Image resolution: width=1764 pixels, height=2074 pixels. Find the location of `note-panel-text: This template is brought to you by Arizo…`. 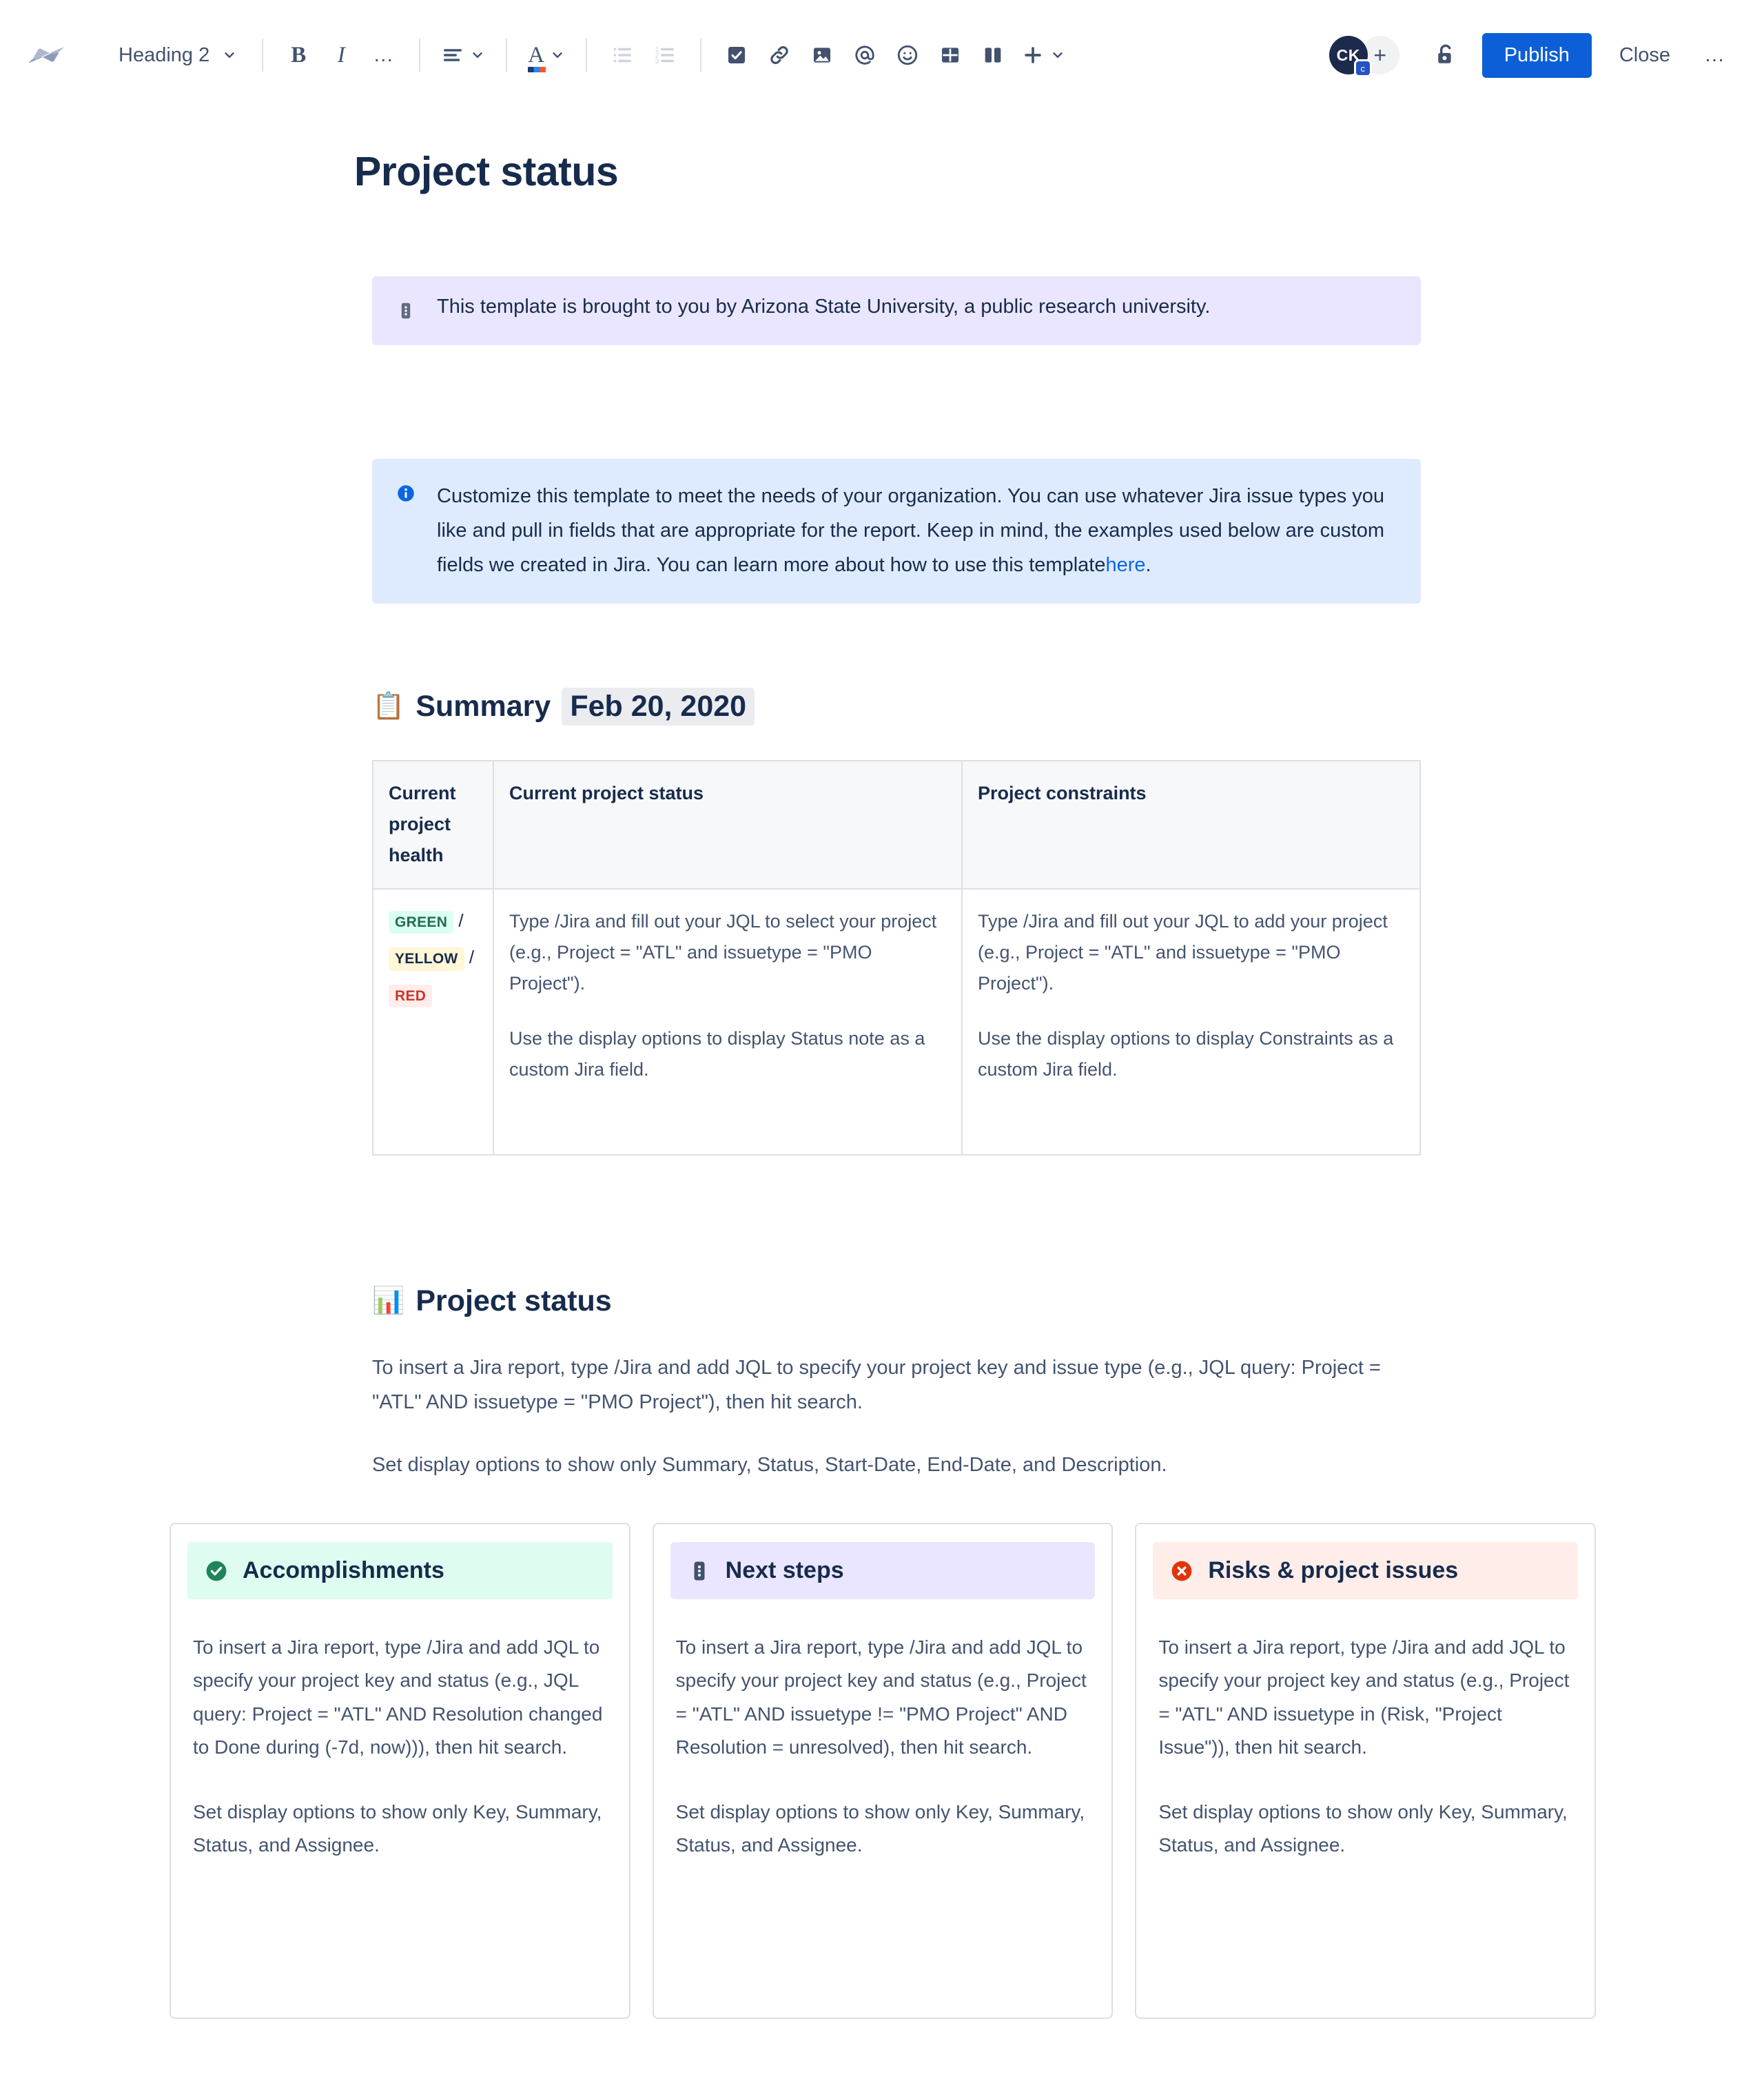

note-panel-text: This template is brought to you by Arizo… is located at coordinates (824, 307).